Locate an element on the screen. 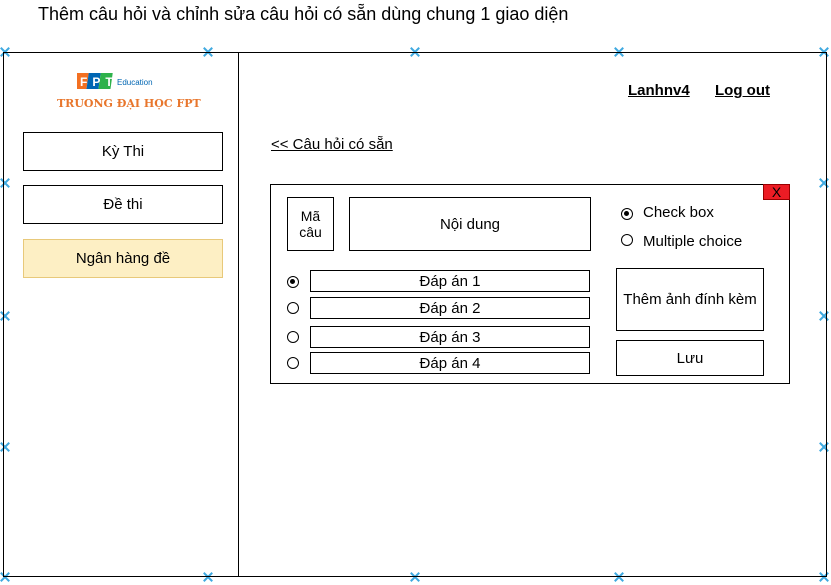  sidebar-item-label: Kỳ Thi is located at coordinates (123, 151).